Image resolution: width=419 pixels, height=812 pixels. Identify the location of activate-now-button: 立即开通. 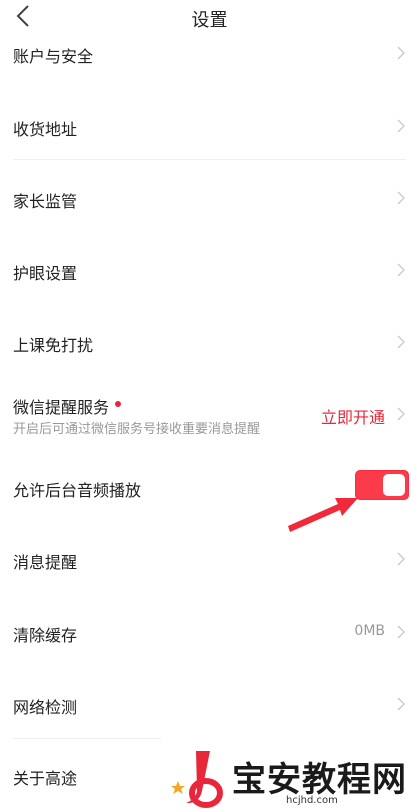
(353, 416).